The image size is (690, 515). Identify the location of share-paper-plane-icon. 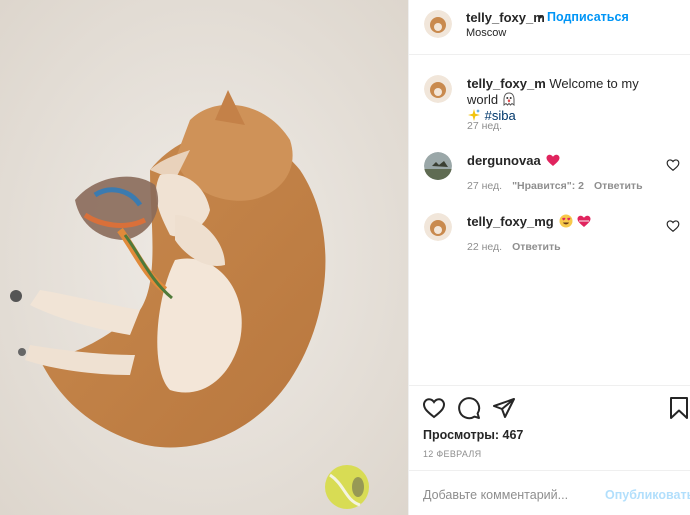
(504, 408).